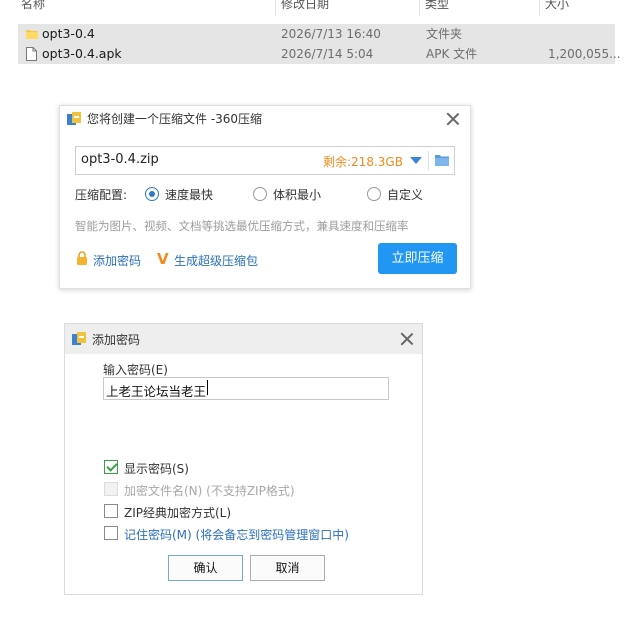 The height and width of the screenshot is (634, 643). Describe the element at coordinates (152, 194) in the screenshot. I see `radio-fastest` at that location.